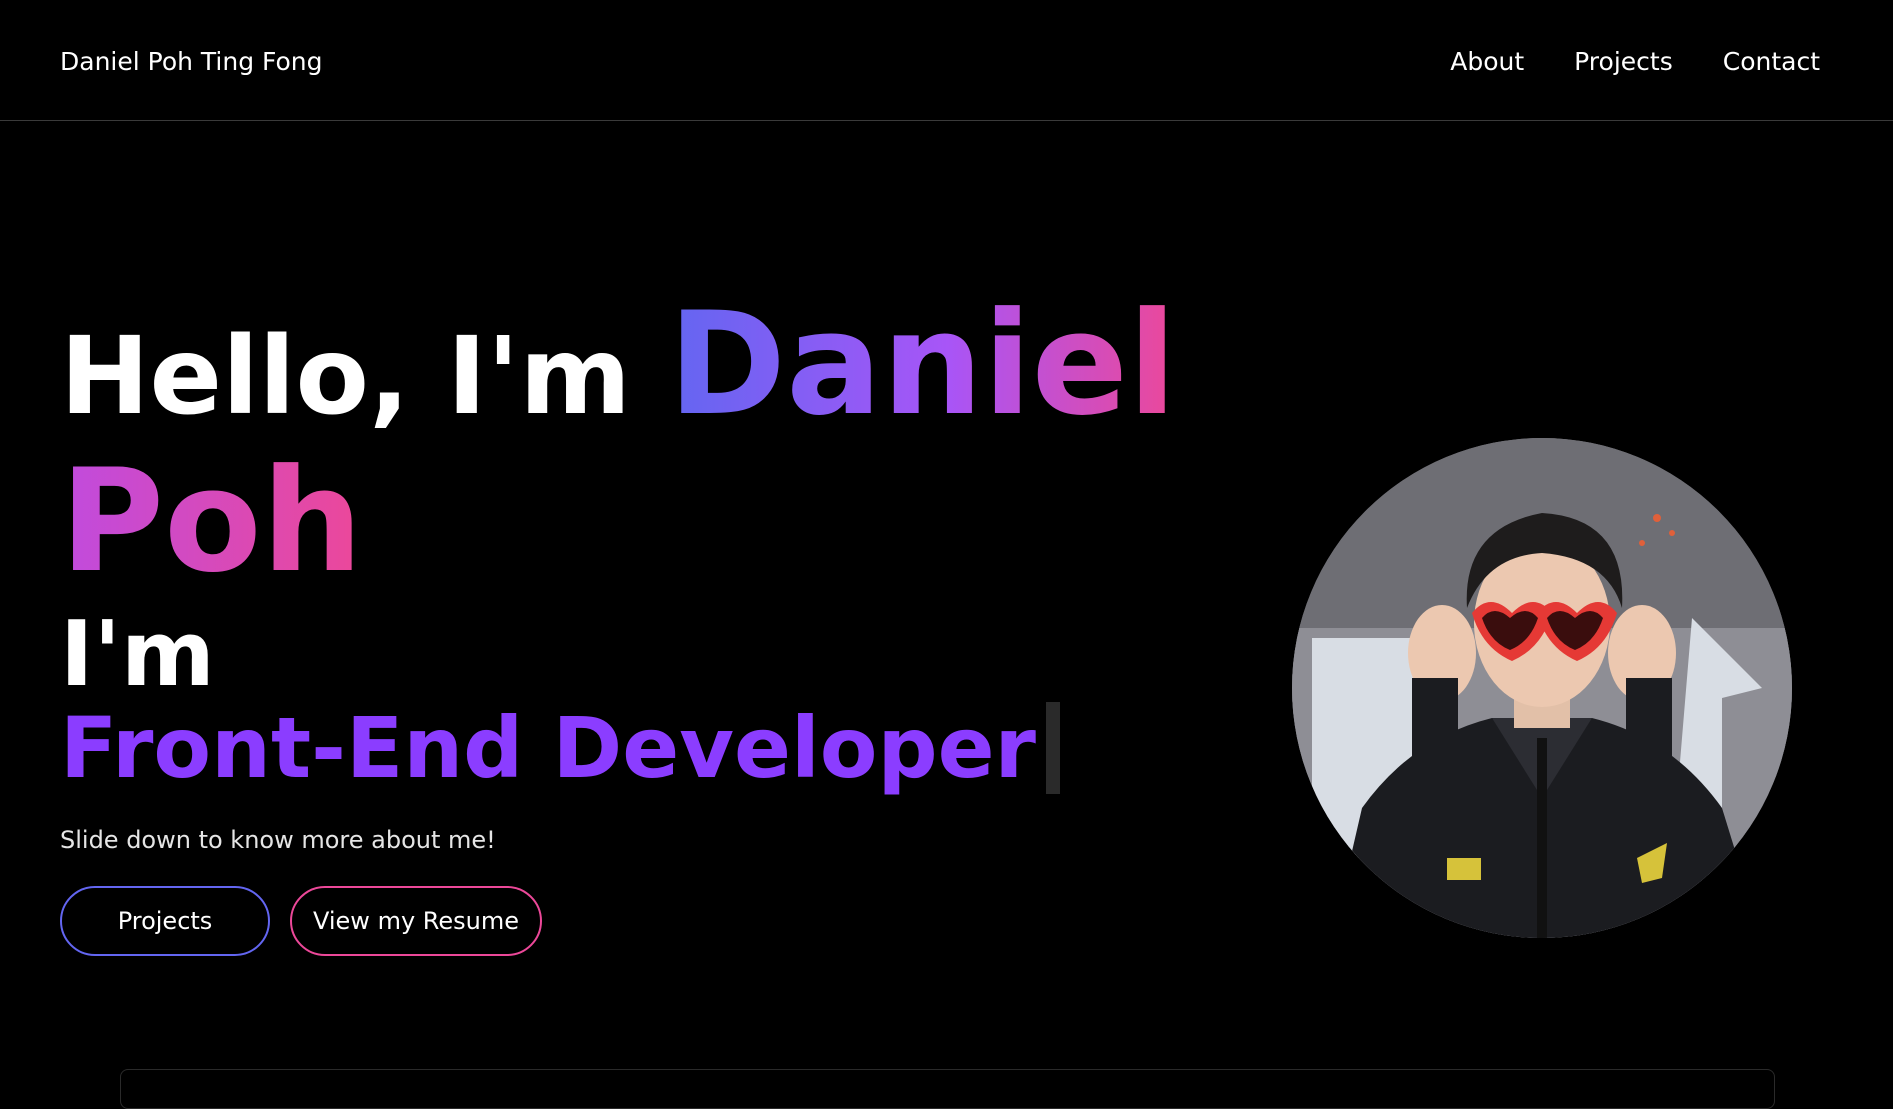 The height and width of the screenshot is (1109, 1893). I want to click on role-text: Front-End Developer, so click(548, 748).